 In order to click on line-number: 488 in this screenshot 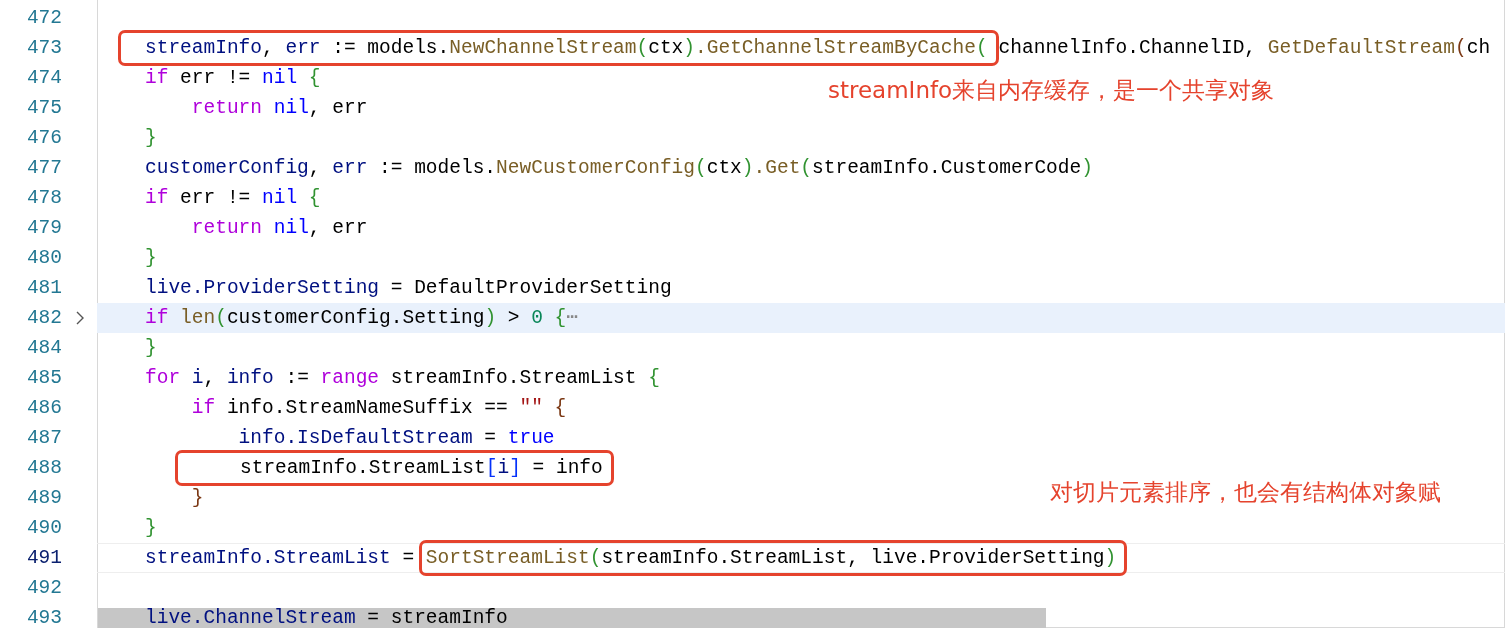, I will do `click(43, 468)`.